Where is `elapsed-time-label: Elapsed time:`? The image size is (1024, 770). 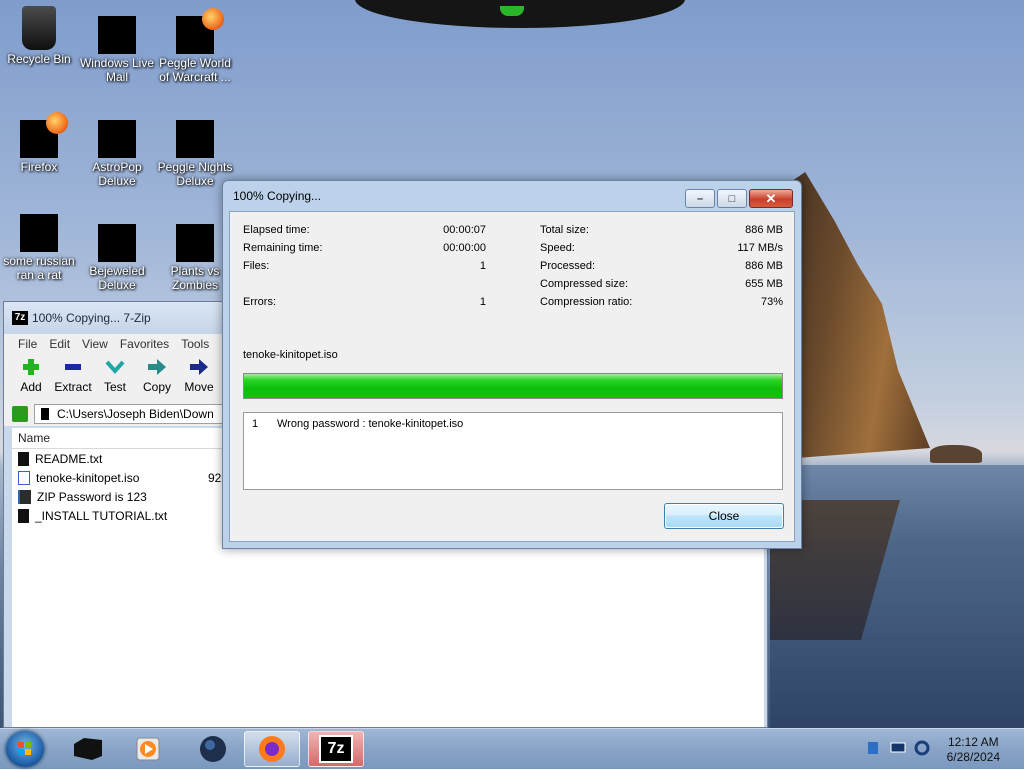 elapsed-time-label: Elapsed time: is located at coordinates (276, 230).